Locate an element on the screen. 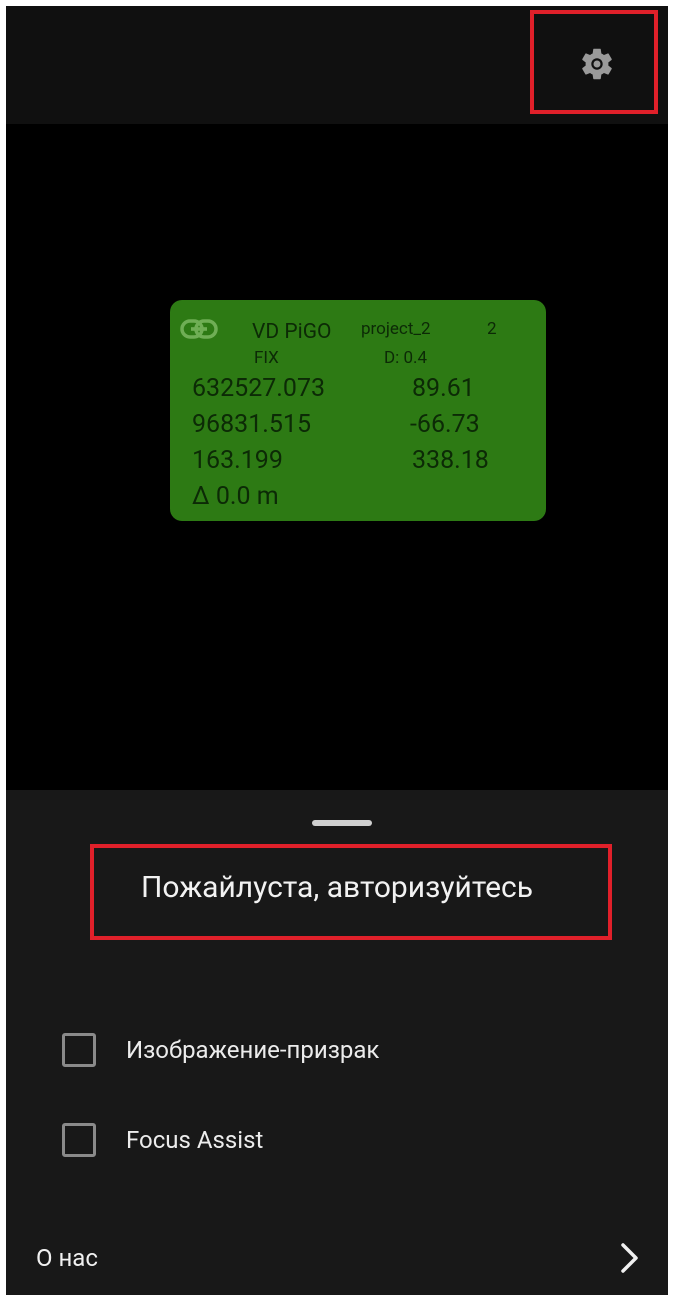  ghost-image-checkbox is located at coordinates (79, 1050).